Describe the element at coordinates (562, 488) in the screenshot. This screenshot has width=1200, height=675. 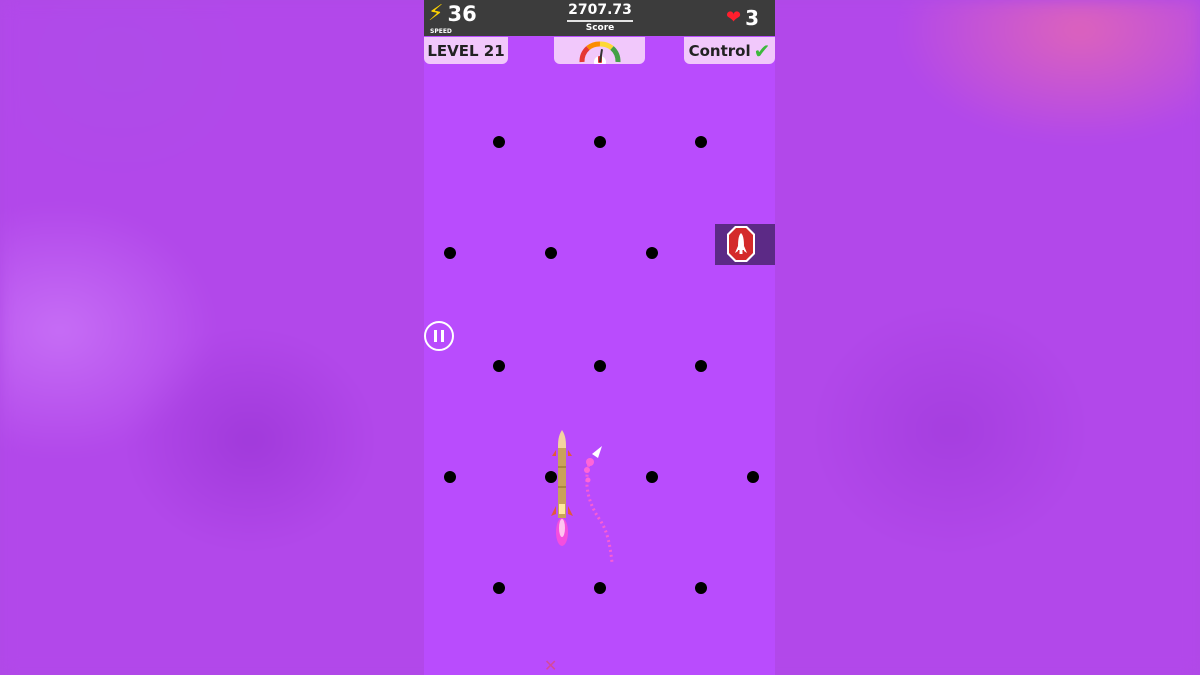
I see `player-rocket` at that location.